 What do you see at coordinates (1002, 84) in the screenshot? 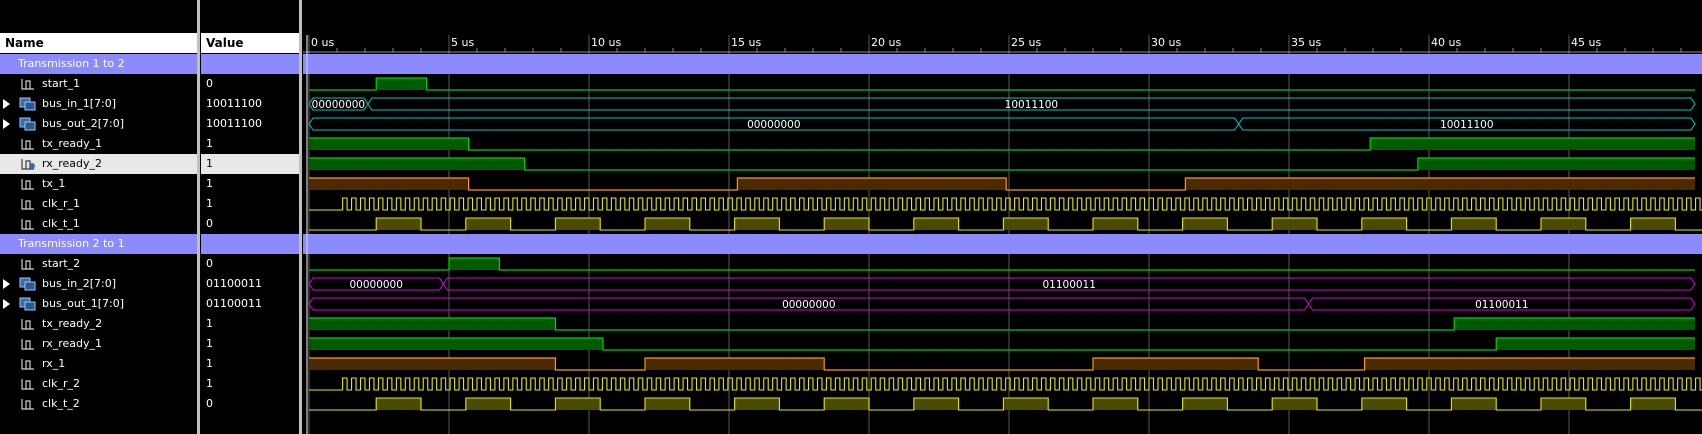
I see `bit-waveform` at bounding box center [1002, 84].